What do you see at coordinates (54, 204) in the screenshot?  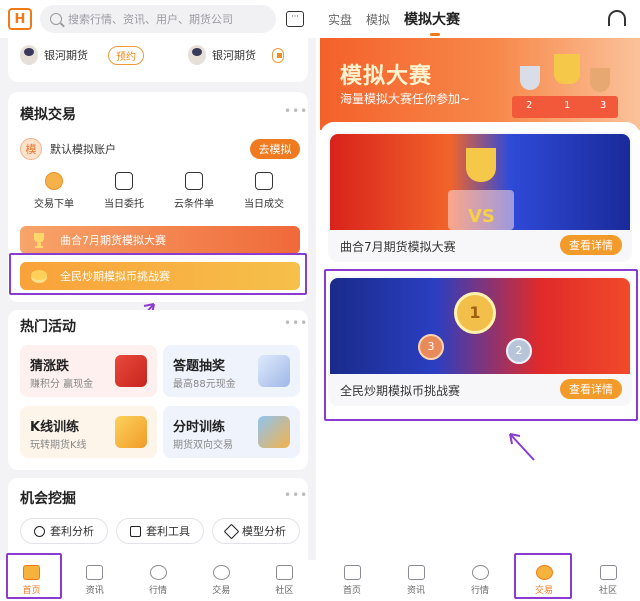 I see `quick-label: 交易下单` at bounding box center [54, 204].